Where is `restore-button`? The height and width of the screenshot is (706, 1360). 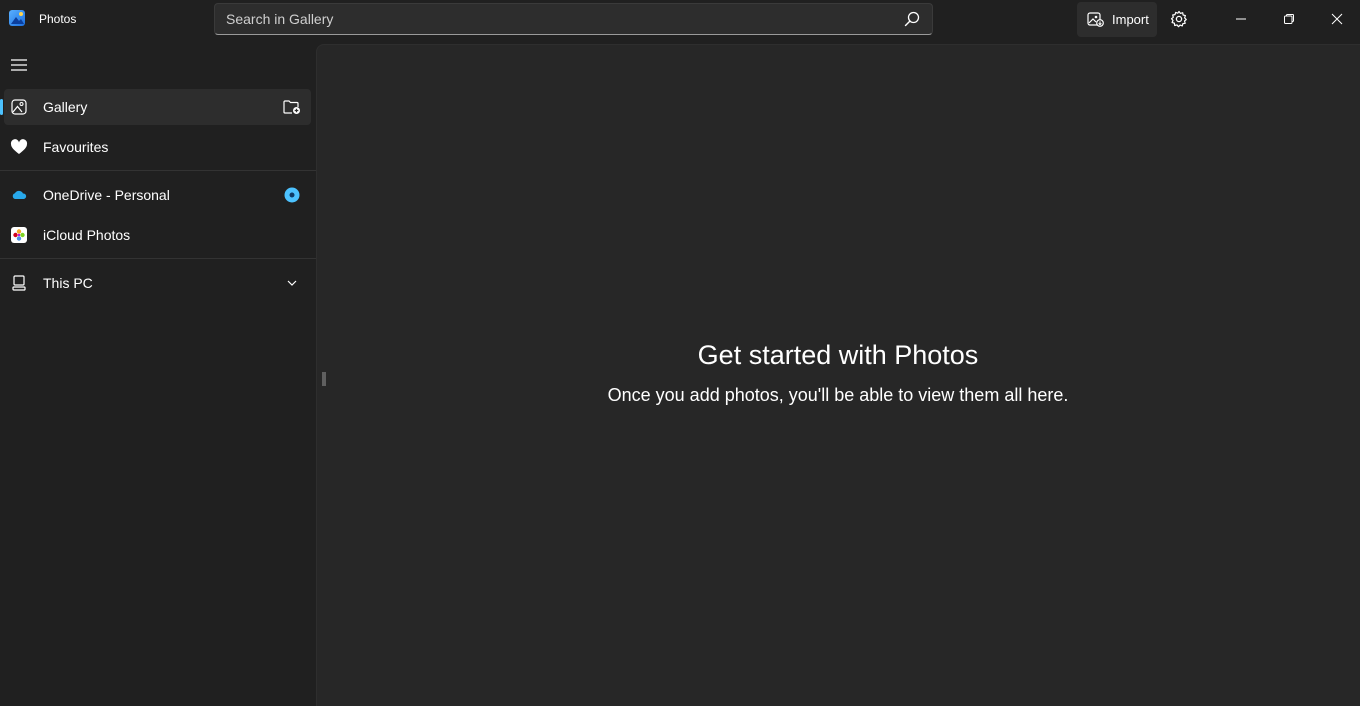
restore-button is located at coordinates (1289, 19).